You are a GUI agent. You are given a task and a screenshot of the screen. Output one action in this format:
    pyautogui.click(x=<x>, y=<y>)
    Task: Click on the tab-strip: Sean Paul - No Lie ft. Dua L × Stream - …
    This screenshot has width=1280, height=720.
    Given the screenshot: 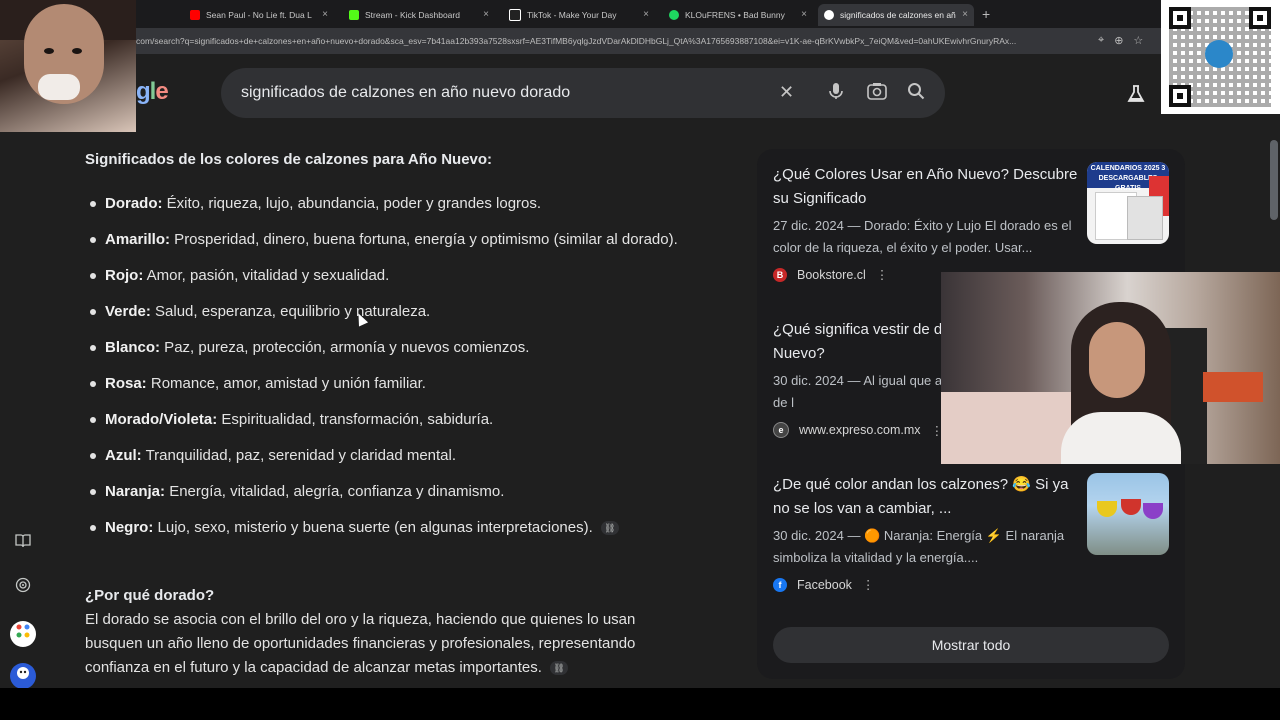 What is the action you would take?
    pyautogui.click(x=640, y=14)
    